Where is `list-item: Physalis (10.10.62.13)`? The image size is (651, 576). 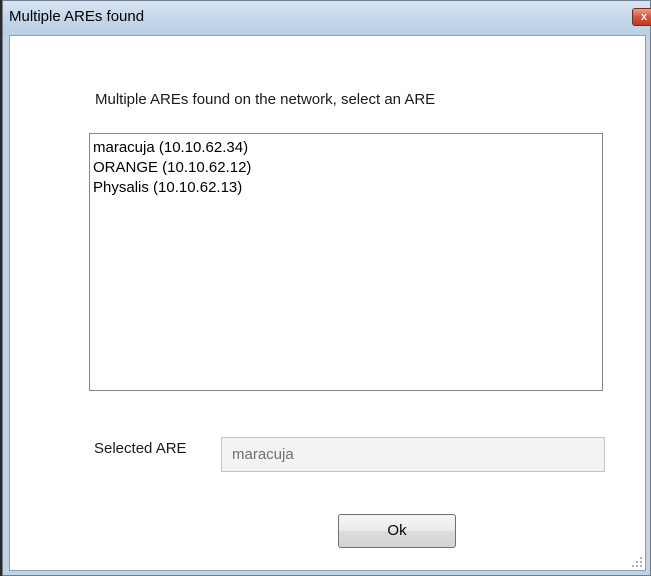
list-item: Physalis (10.10.62.13) is located at coordinates (347, 188).